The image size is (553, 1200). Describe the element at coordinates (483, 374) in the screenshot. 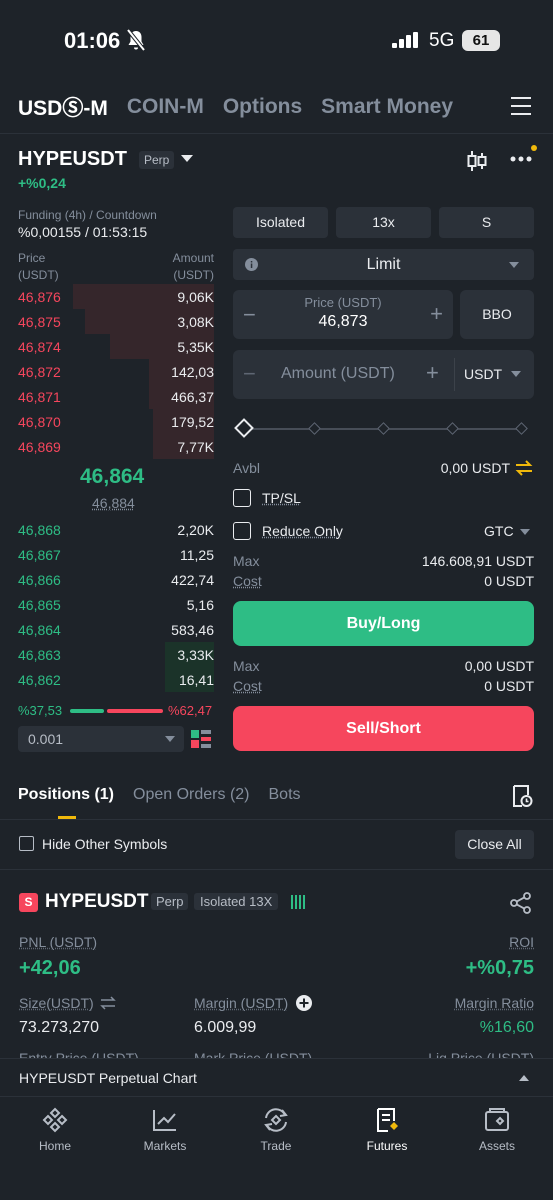

I see `amount-unit-select: USDT` at that location.